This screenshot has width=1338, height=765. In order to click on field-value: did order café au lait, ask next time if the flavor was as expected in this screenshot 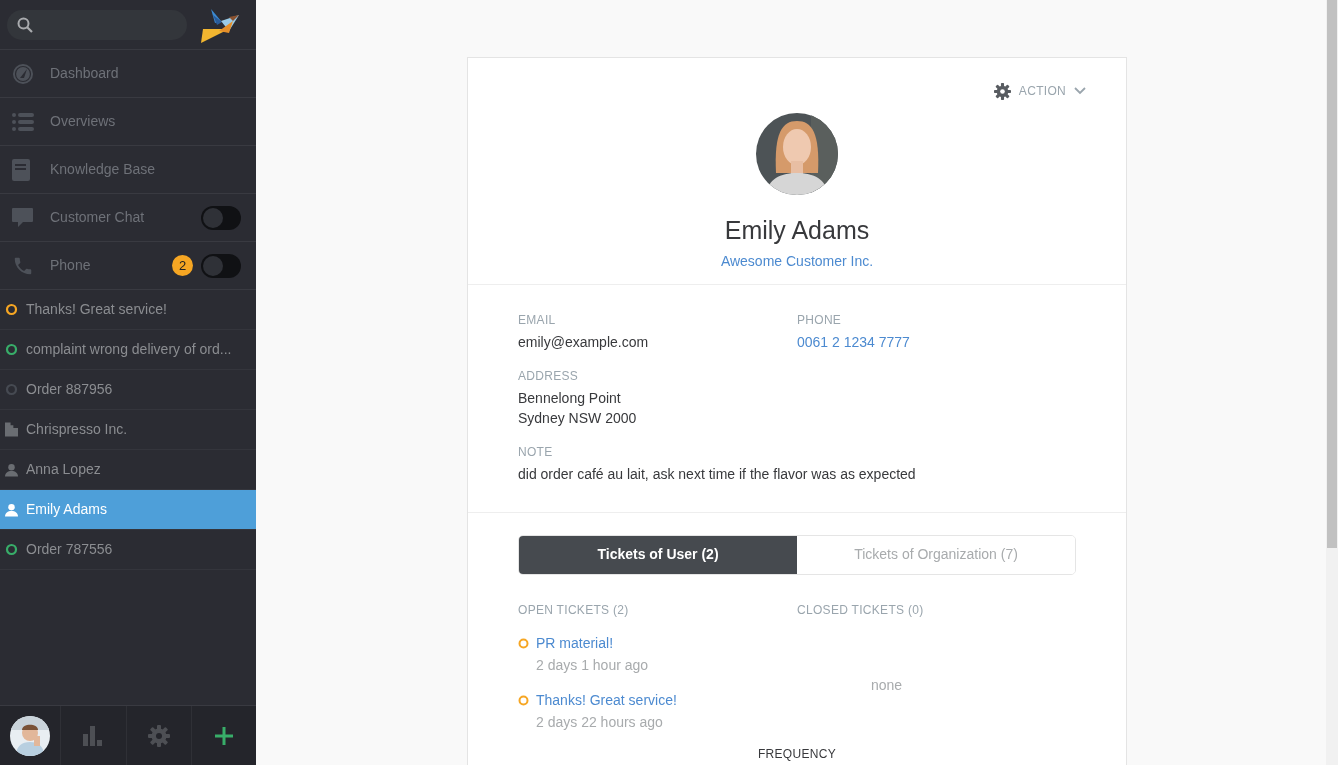, I will do `click(717, 474)`.